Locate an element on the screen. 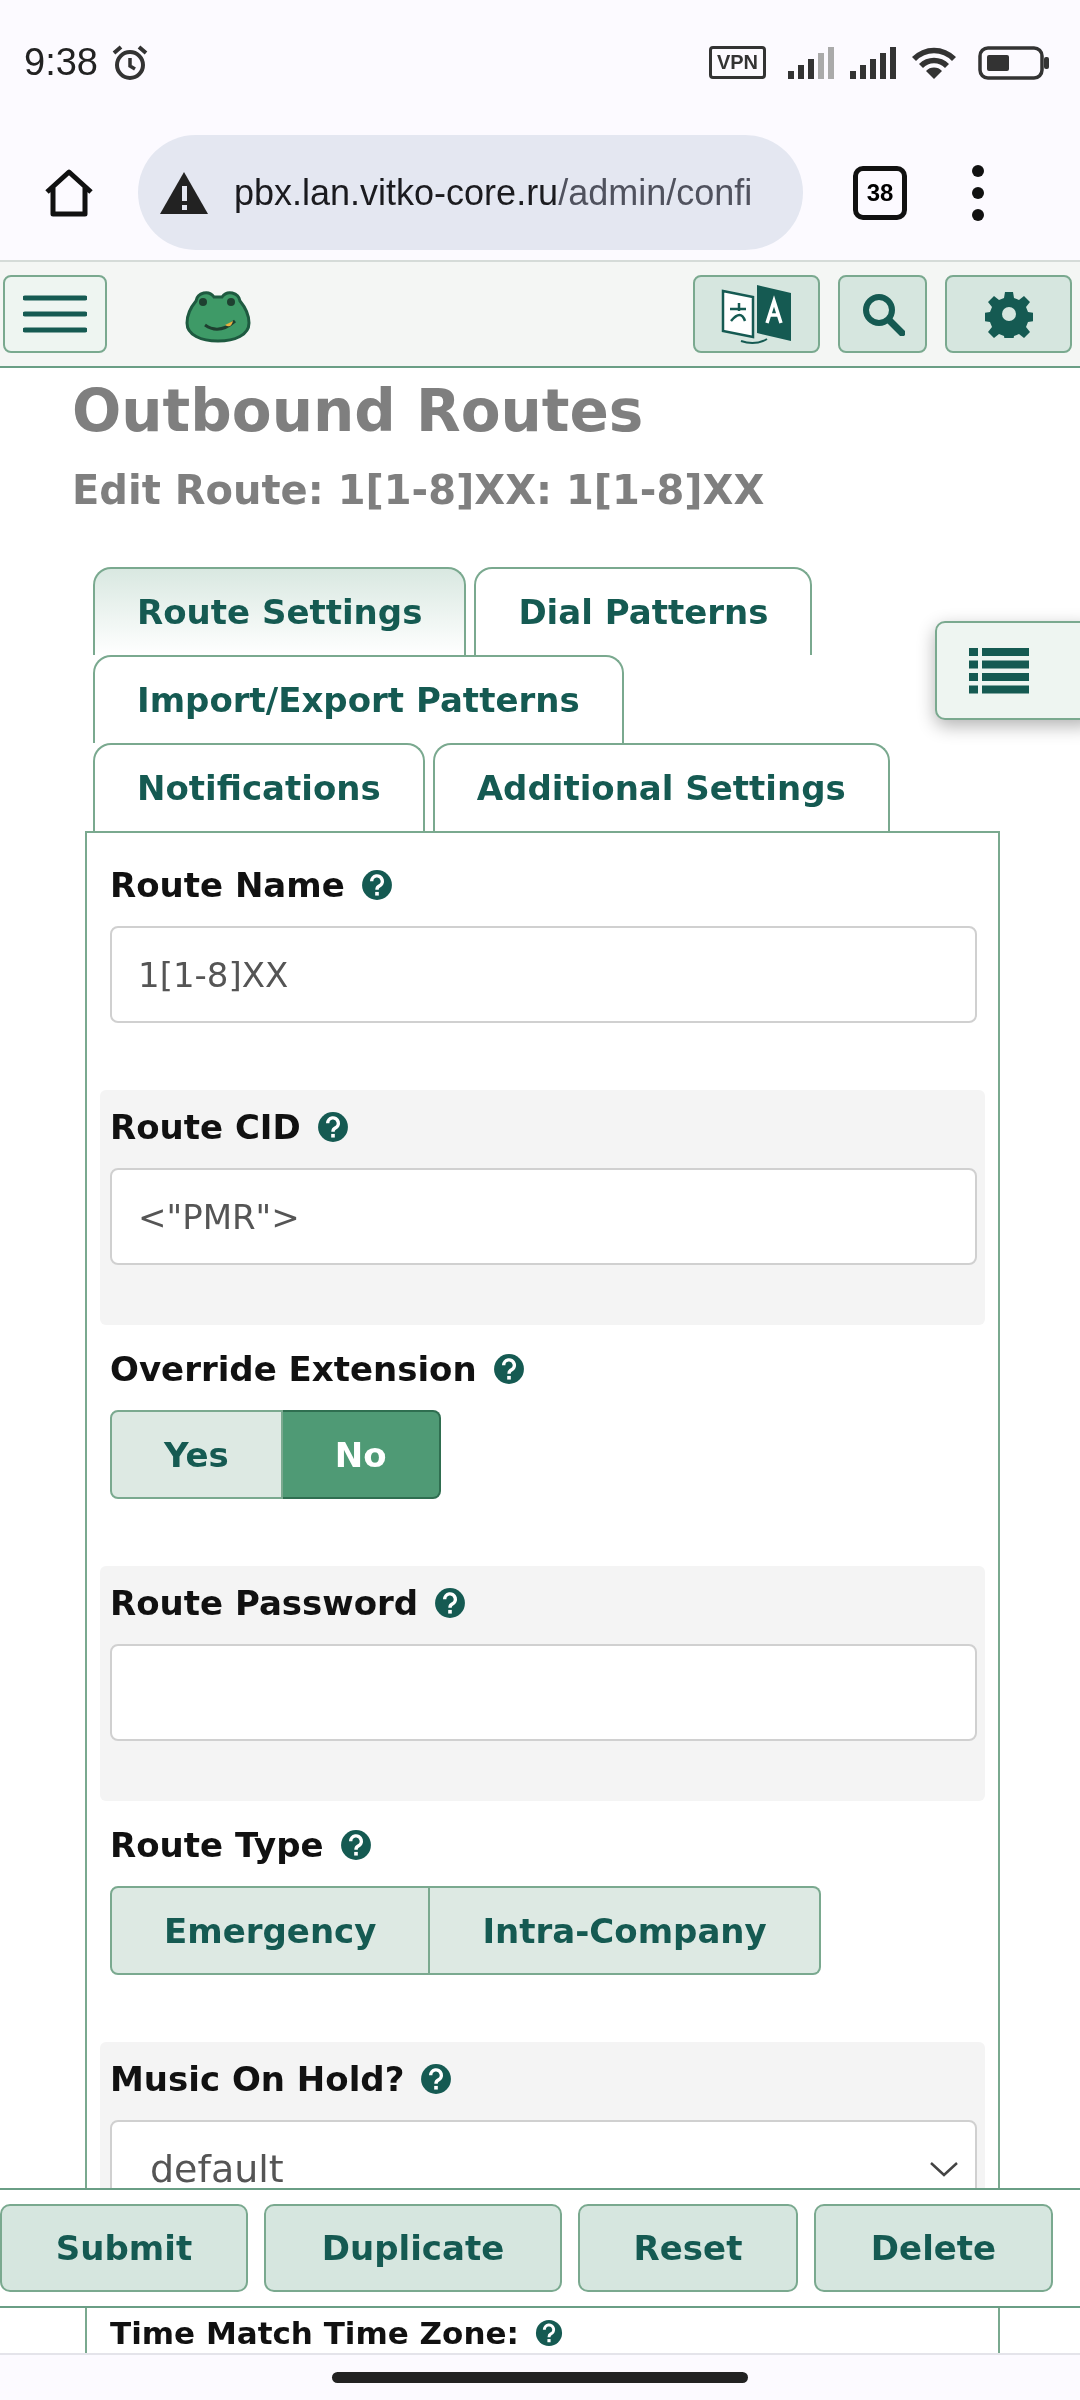  tab: Dial Patterns is located at coordinates (643, 611).